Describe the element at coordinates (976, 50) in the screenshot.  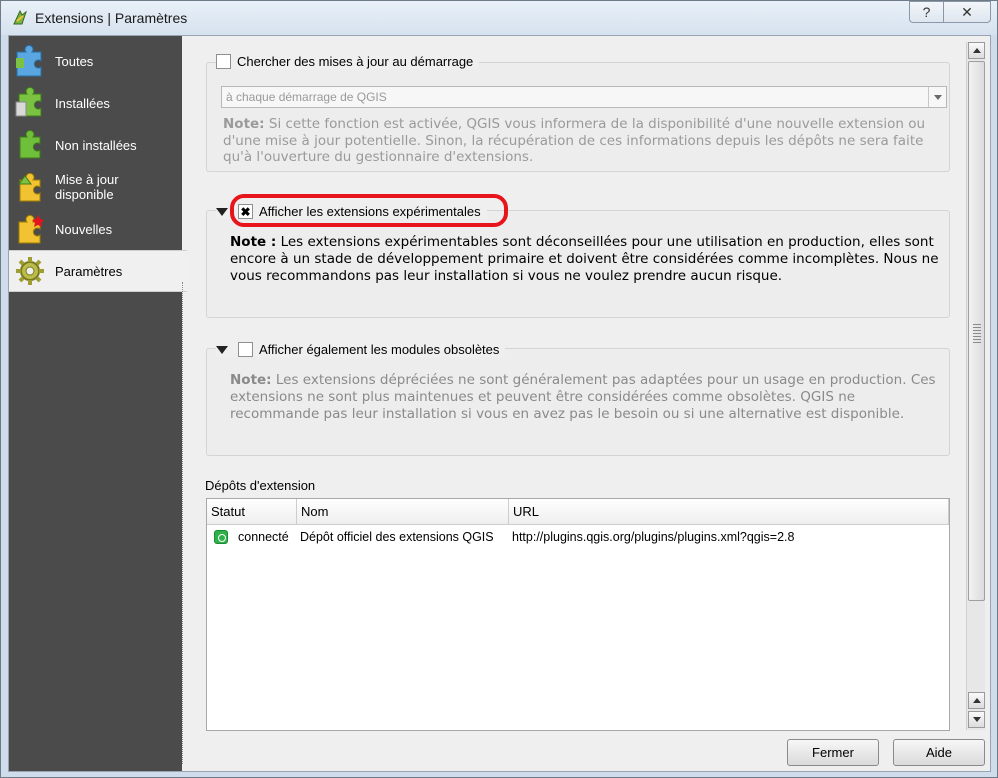
I see `scroll-up-button` at that location.